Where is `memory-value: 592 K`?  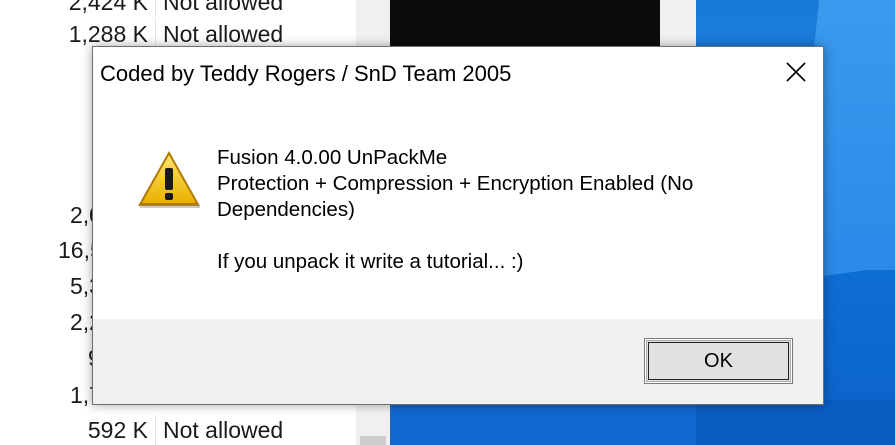
memory-value: 592 K is located at coordinates (117, 430).